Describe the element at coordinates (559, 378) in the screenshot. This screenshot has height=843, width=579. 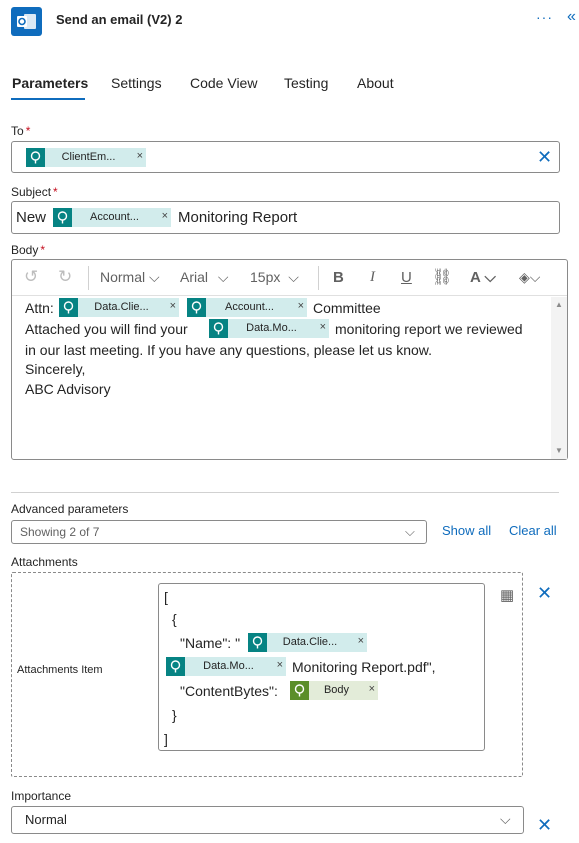
I see `body-scrollbar` at that location.